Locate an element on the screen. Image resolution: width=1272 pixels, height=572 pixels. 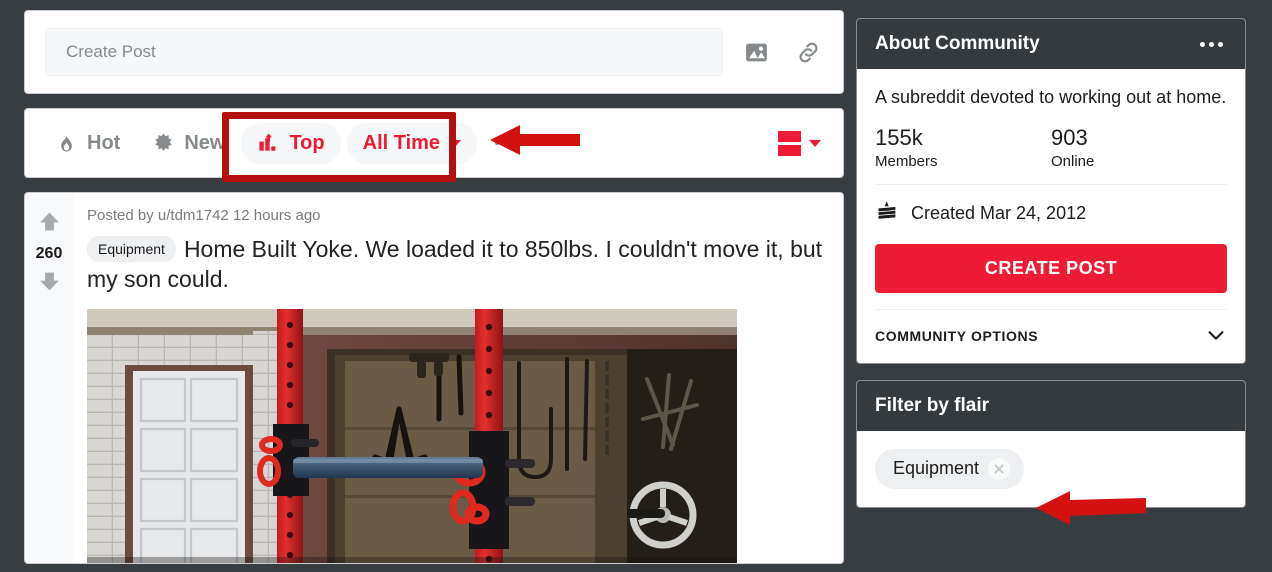
post-score: 260 is located at coordinates (49, 253).